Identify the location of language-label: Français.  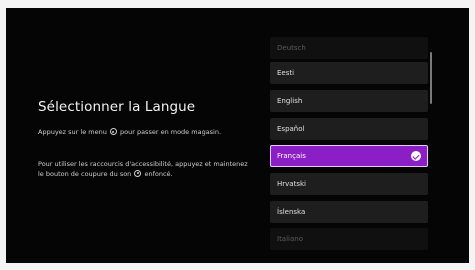
(291, 156).